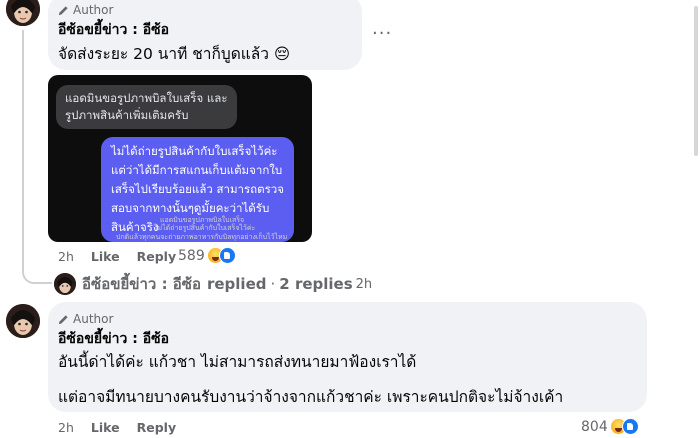 The height and width of the screenshot is (438, 700). Describe the element at coordinates (37, 277) in the screenshot. I see `thread-line-curve` at that location.